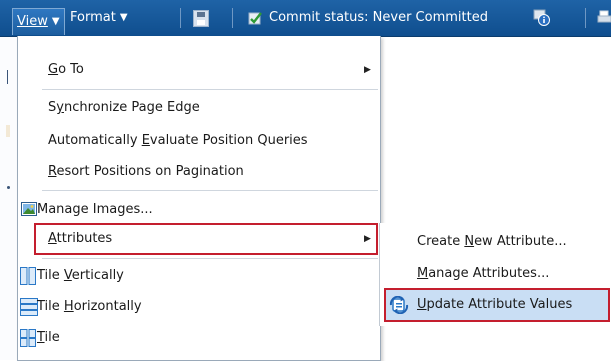 Image resolution: width=611 pixels, height=361 pixels. Describe the element at coordinates (199, 307) in the screenshot. I see `menu-item-tile-horizontally: Tile Horizontally` at that location.